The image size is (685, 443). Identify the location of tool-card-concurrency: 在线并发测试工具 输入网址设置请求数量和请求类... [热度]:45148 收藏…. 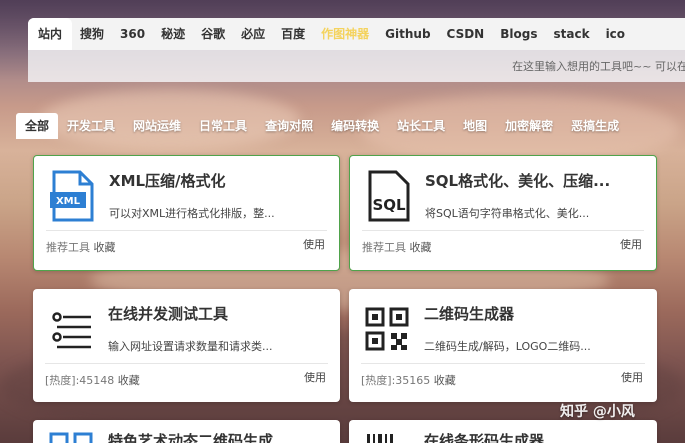
(186, 345).